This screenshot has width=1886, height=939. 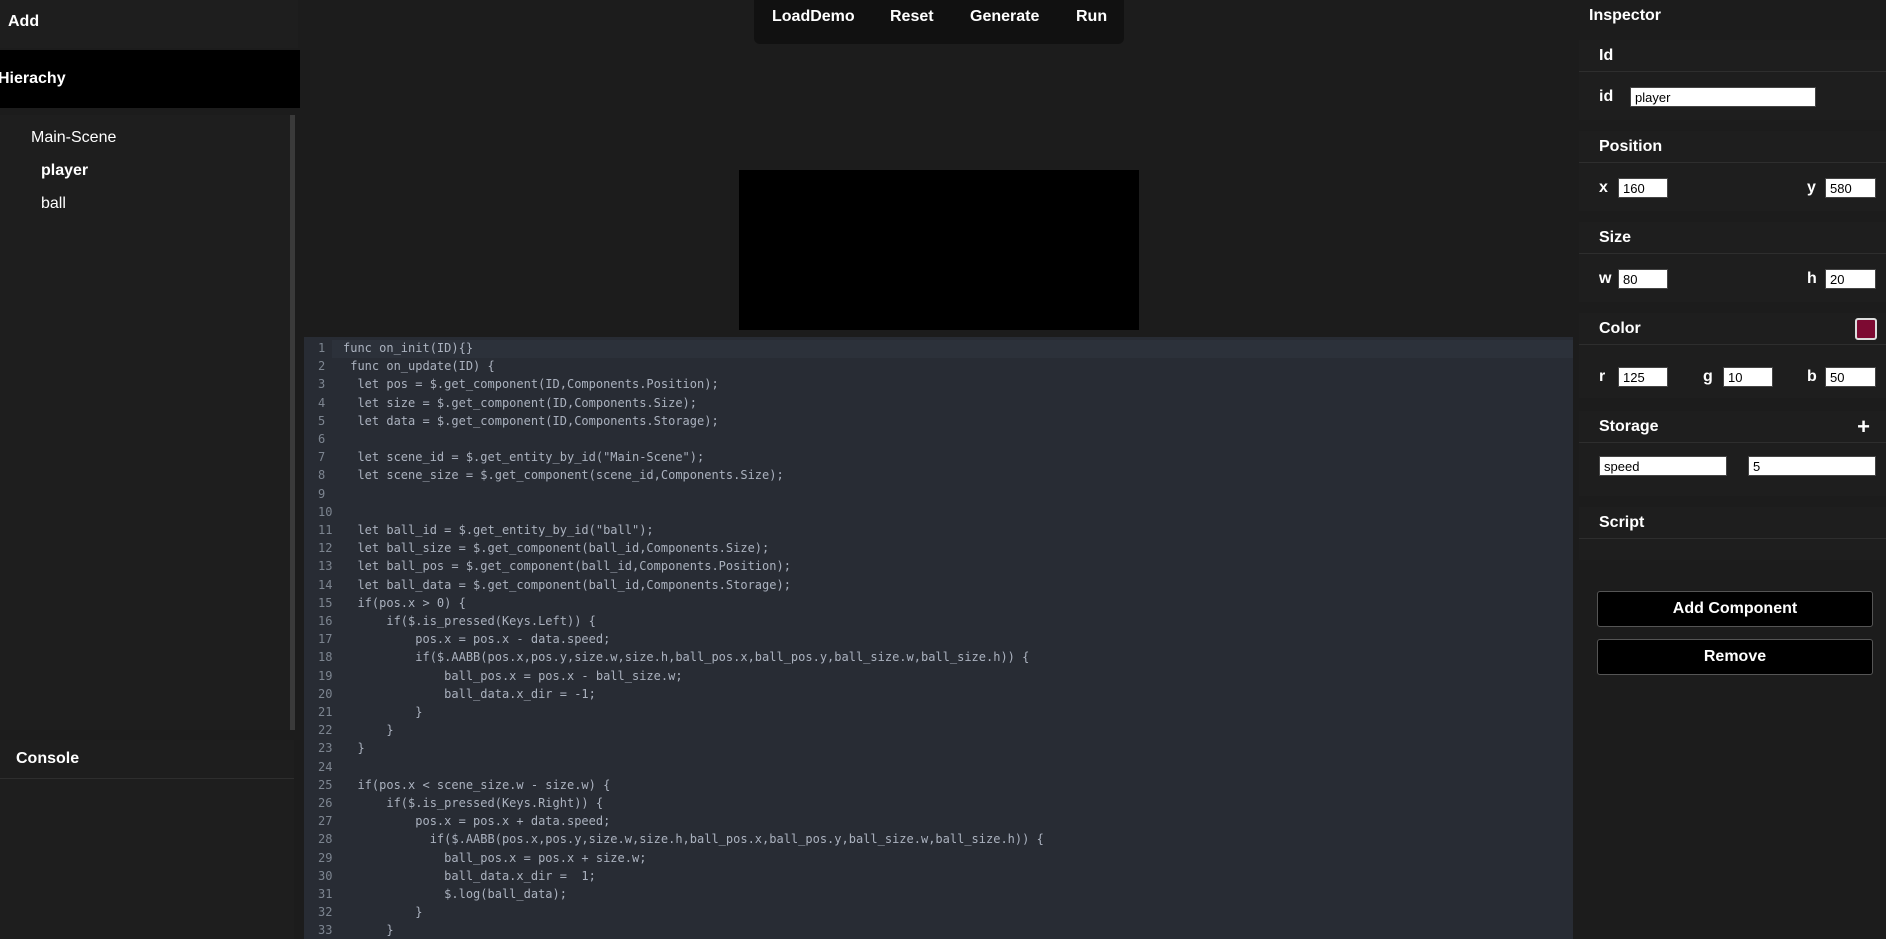 What do you see at coordinates (939, 22) in the screenshot?
I see `toolbar: LoadDemo Reset Generate Run` at bounding box center [939, 22].